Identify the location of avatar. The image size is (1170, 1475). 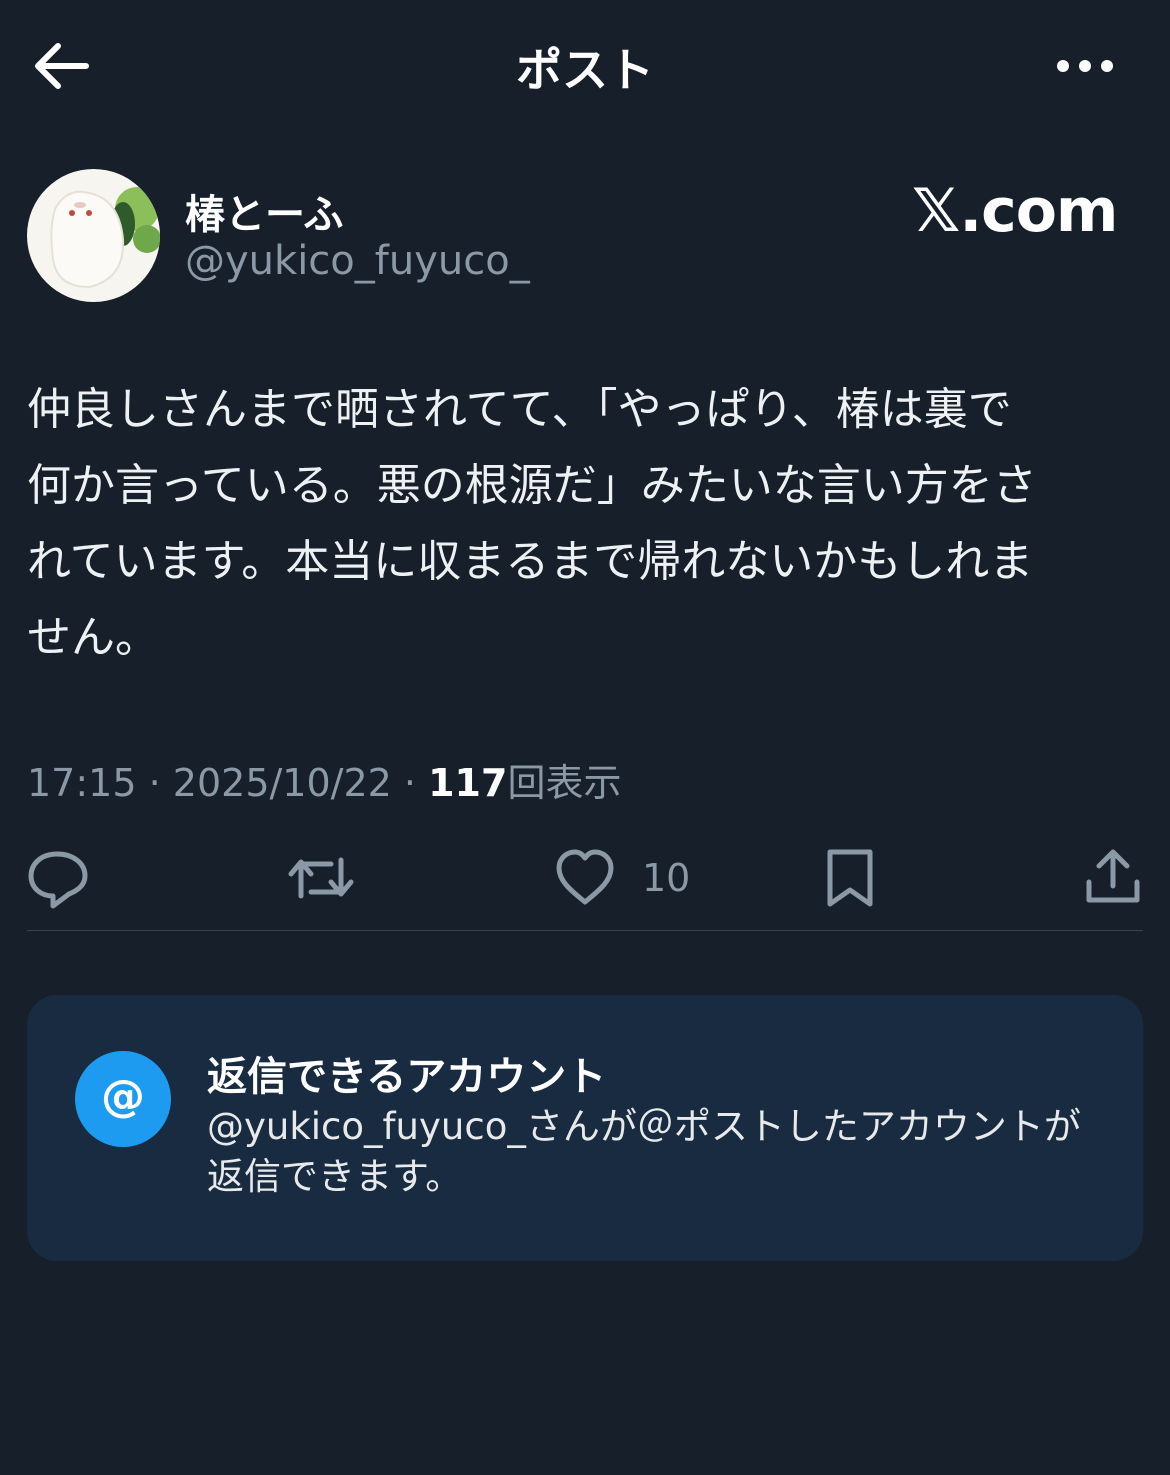
(93, 235).